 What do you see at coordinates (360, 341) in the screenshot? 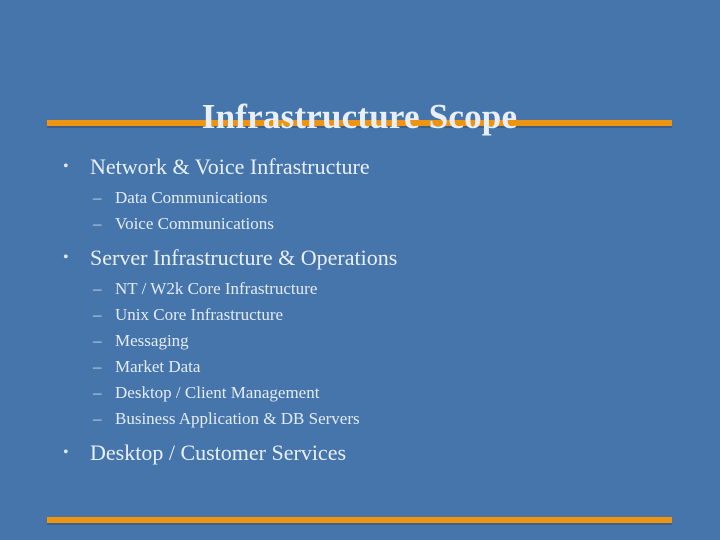
I see `bullet-level2-messaging: – Messaging` at bounding box center [360, 341].